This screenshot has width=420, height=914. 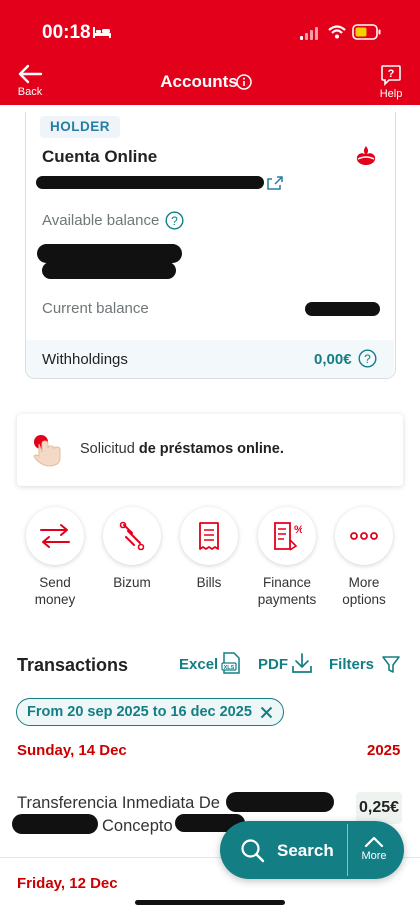 What do you see at coordinates (342, 309) in the screenshot?
I see `redacted-current-balance` at bounding box center [342, 309].